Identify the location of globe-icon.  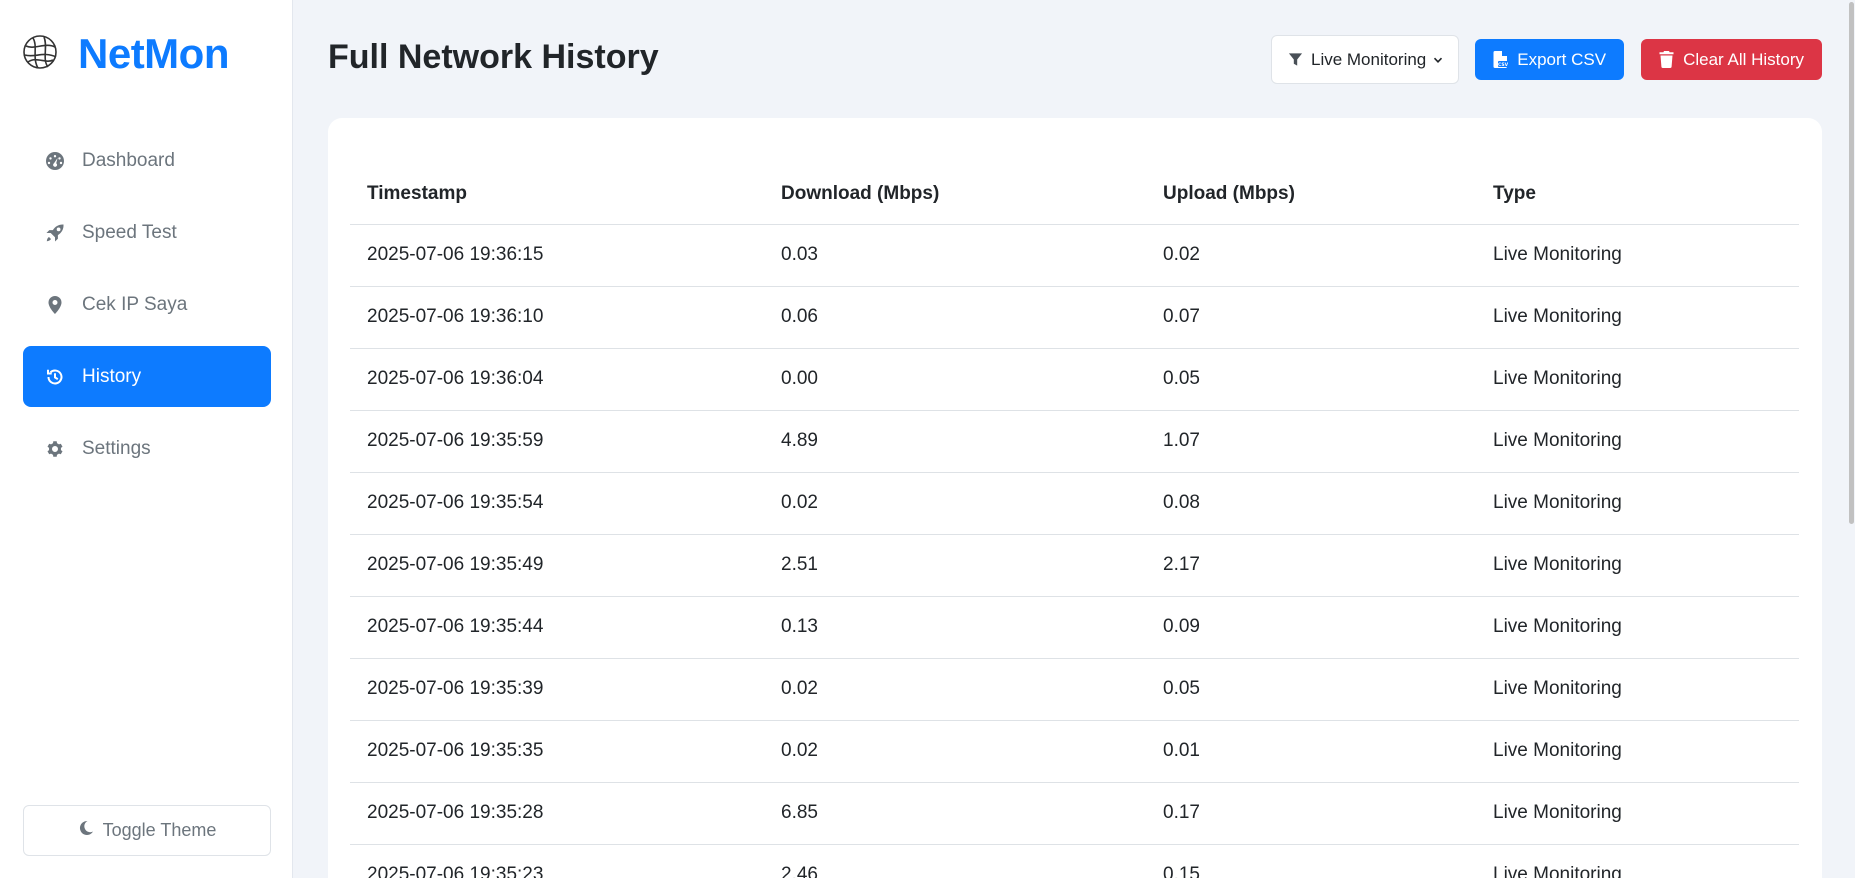
(40, 54).